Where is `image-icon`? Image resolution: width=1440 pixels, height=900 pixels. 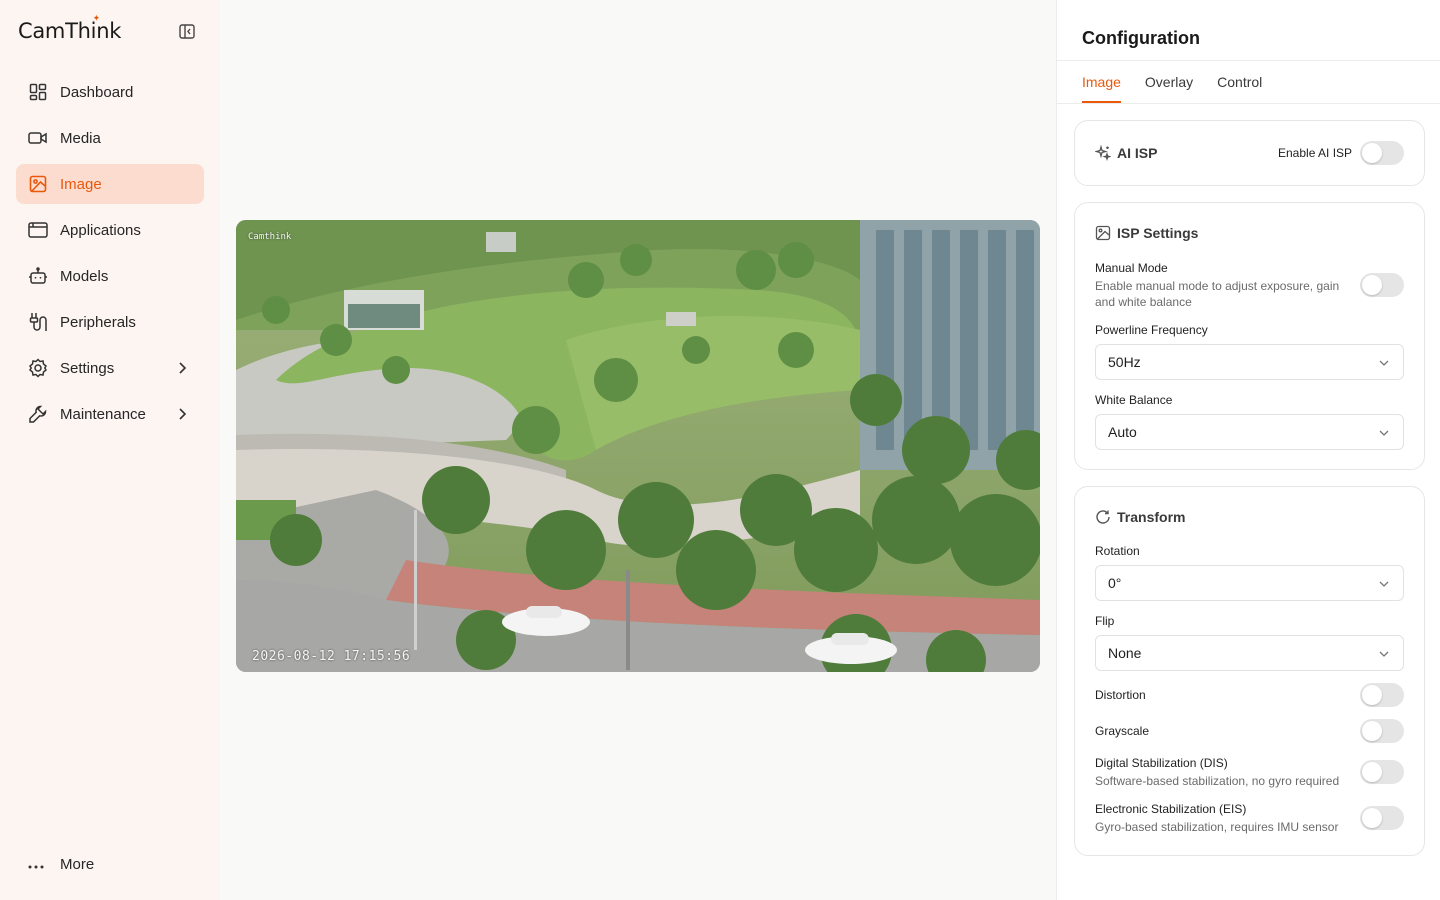 image-icon is located at coordinates (38, 184).